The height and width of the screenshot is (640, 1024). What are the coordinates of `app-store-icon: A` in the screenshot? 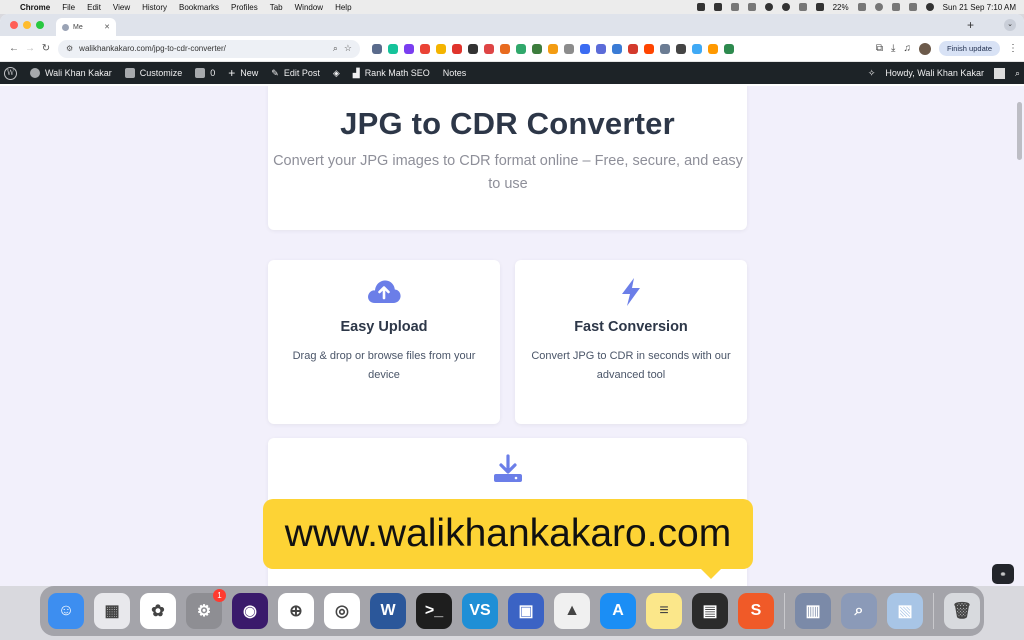 It's located at (618, 611).